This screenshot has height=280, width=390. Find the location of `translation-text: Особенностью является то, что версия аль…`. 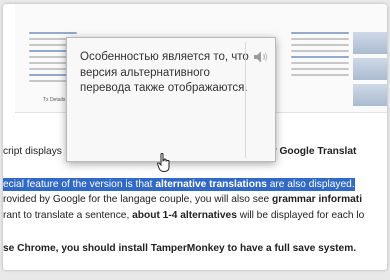

translation-text: Особенностью является то, что версия аль… is located at coordinates (164, 72).